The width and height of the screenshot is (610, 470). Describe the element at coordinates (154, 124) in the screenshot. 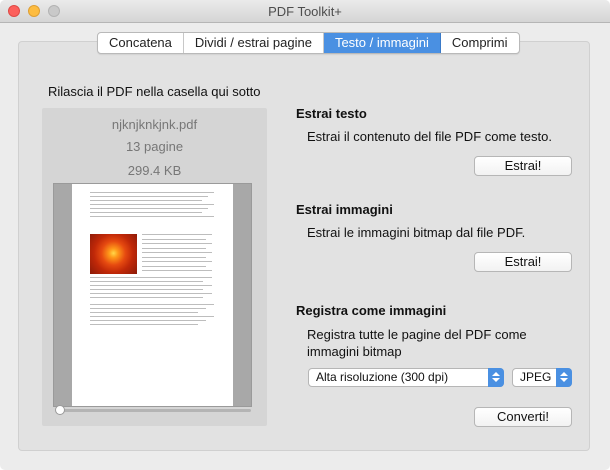

I see `file-name: njknjknkjnk.pdf` at that location.